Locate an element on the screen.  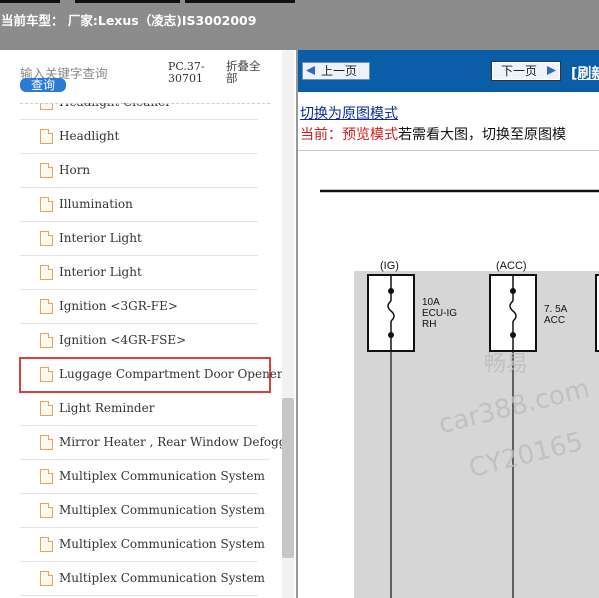
fuse1-side: RH is located at coordinates (429, 324).